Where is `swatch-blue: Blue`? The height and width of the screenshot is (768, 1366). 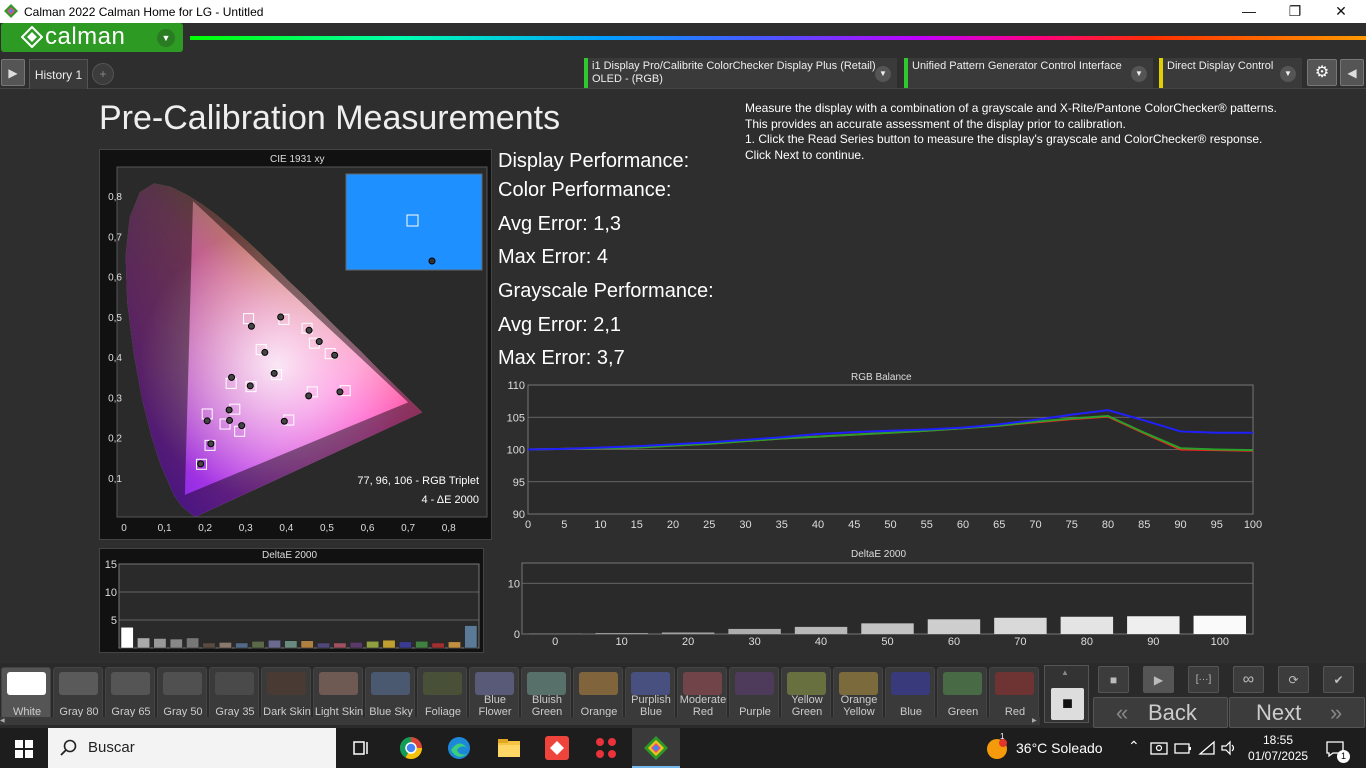 swatch-blue: Blue is located at coordinates (910, 693).